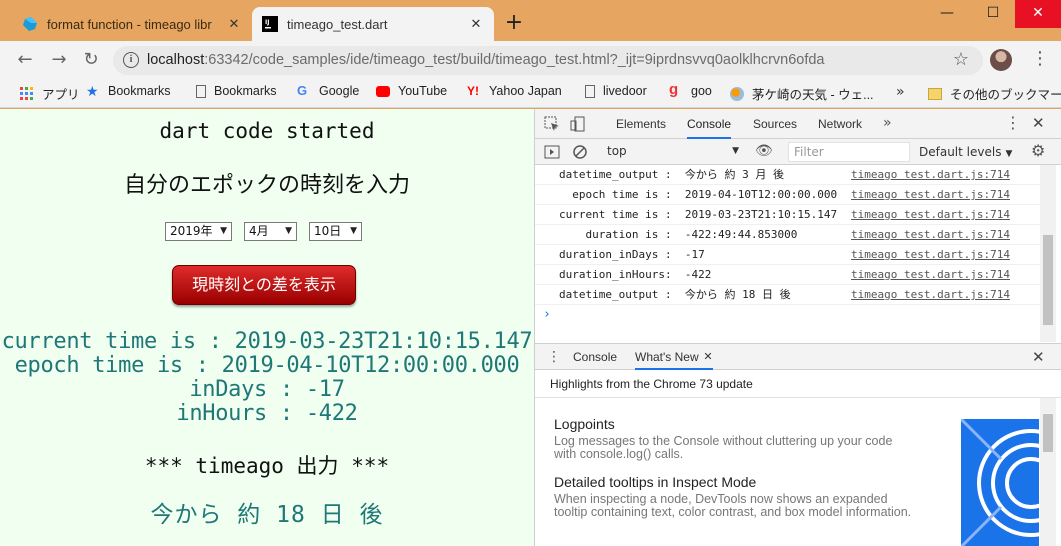 The height and width of the screenshot is (546, 1061). I want to click on feature-title: Logpoints, so click(584, 424).